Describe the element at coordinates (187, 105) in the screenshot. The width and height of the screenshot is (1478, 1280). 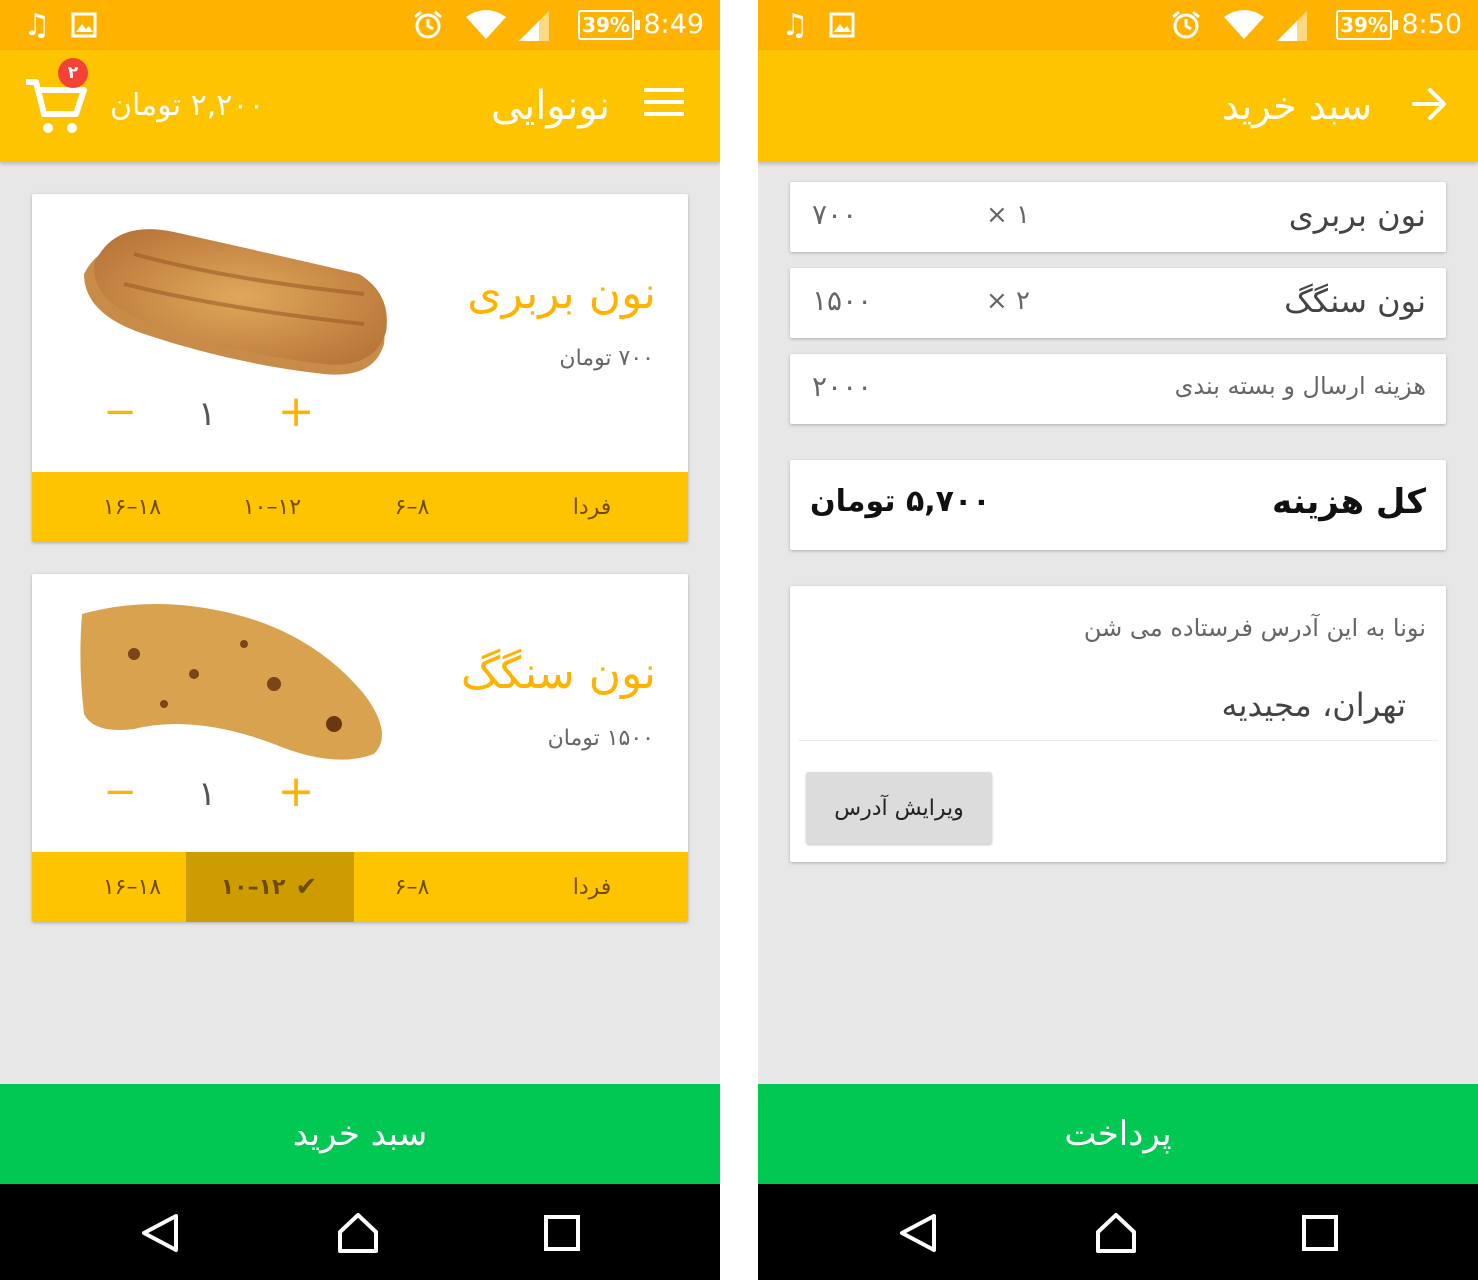
I see `cart-total: ۲,۲۰۰ تومان` at that location.